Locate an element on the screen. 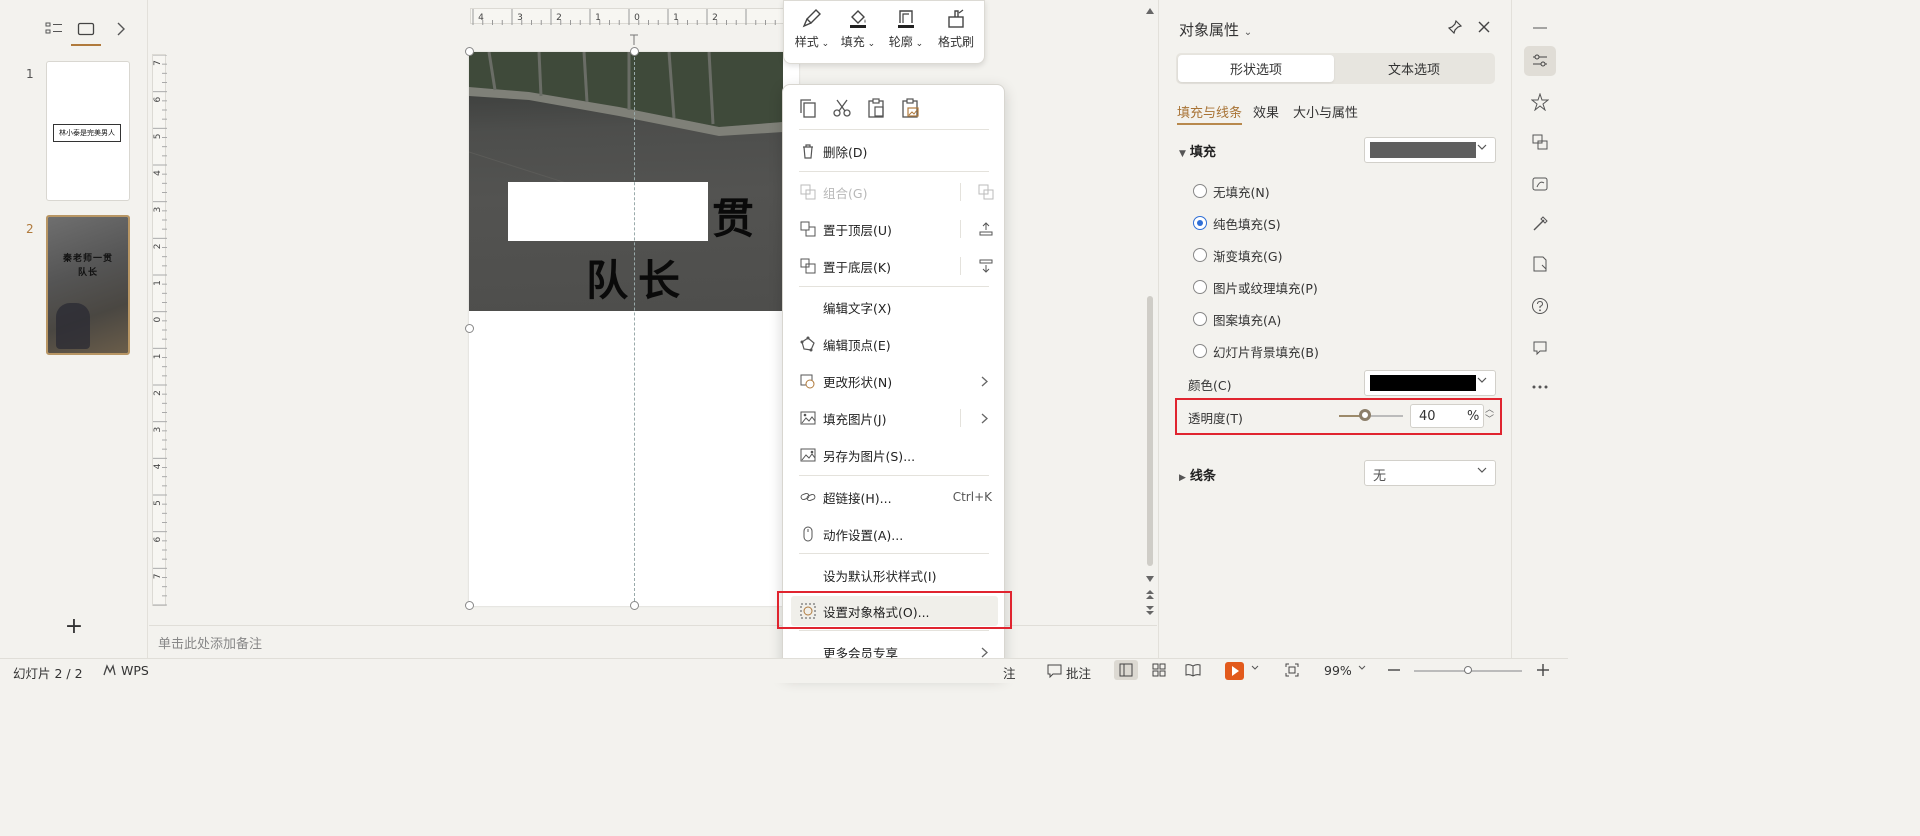  menu-item-hyperlink: 超链接(H)... Ctrl+K is located at coordinates (894, 497).